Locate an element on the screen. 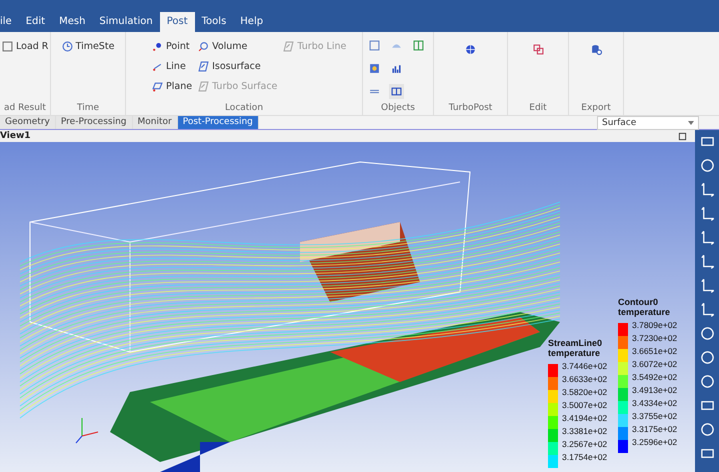  view-title: View1 is located at coordinates (15, 136).